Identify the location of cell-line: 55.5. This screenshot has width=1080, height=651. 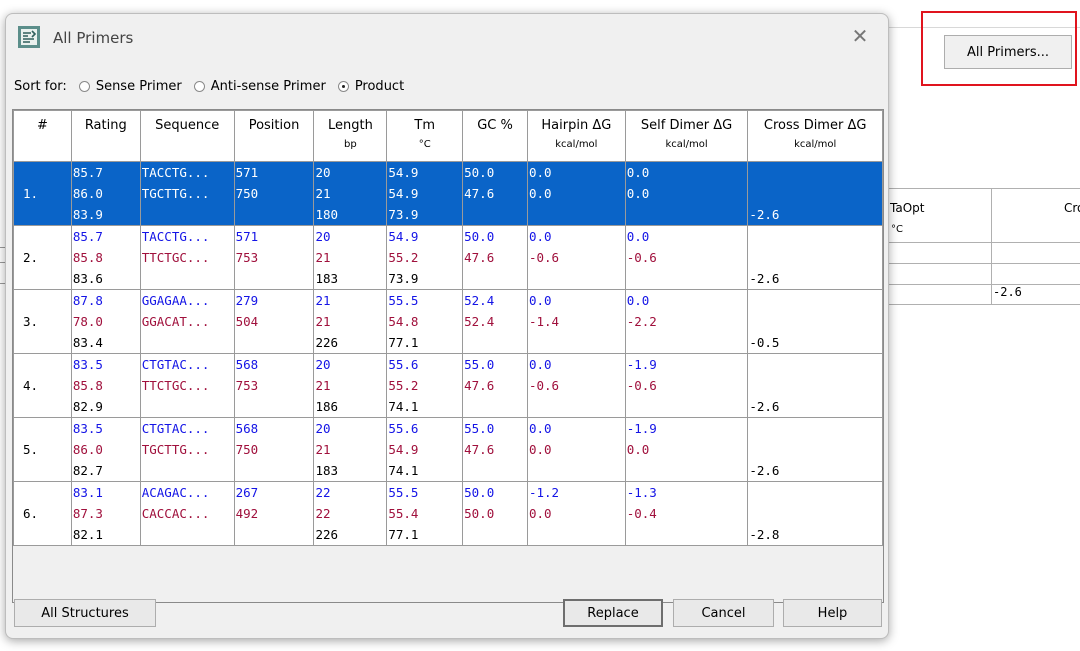
(403, 300).